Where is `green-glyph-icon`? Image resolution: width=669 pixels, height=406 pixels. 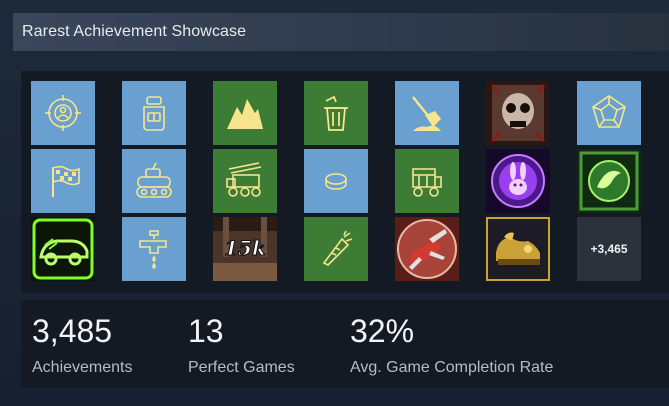
green-glyph-icon is located at coordinates (609, 181).